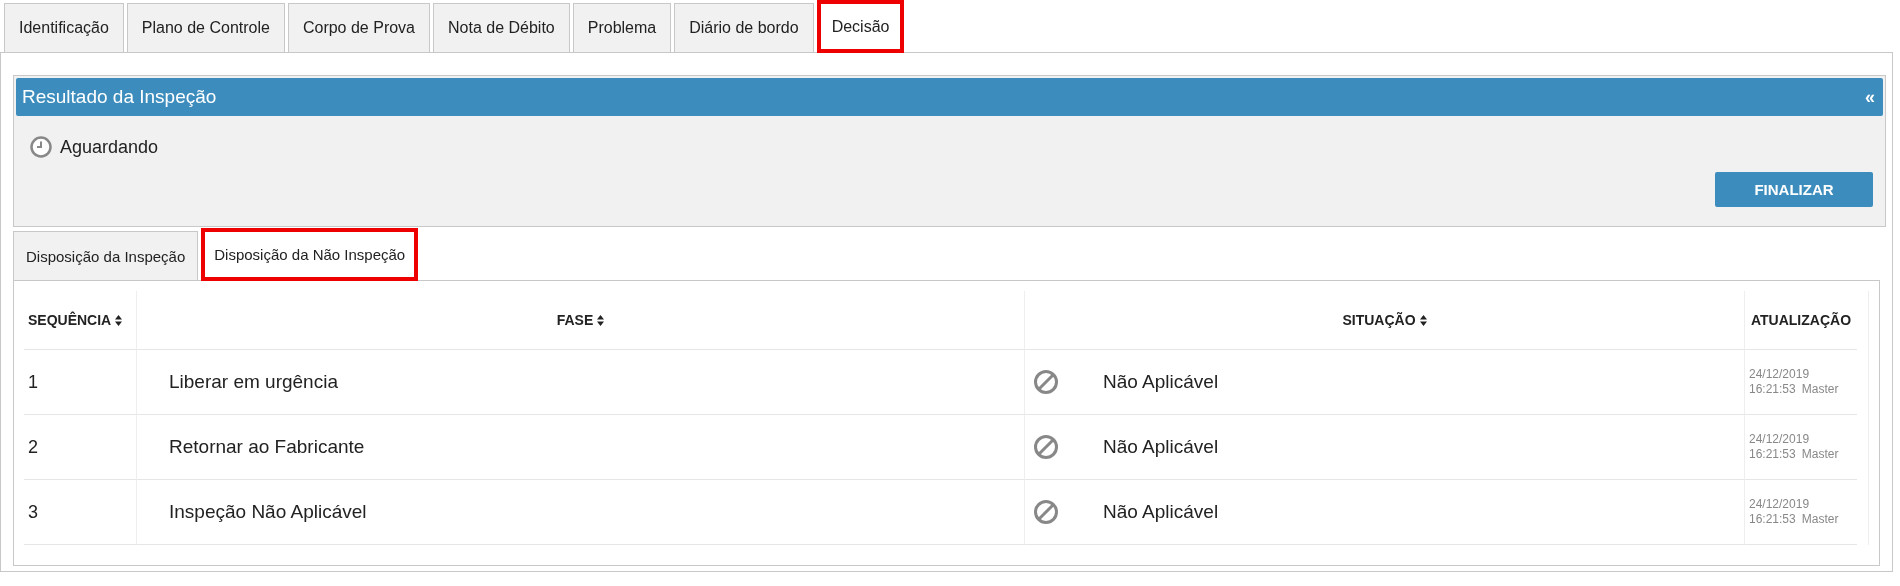 The height and width of the screenshot is (586, 1900). What do you see at coordinates (33, 382) in the screenshot?
I see `table-cell: 1` at bounding box center [33, 382].